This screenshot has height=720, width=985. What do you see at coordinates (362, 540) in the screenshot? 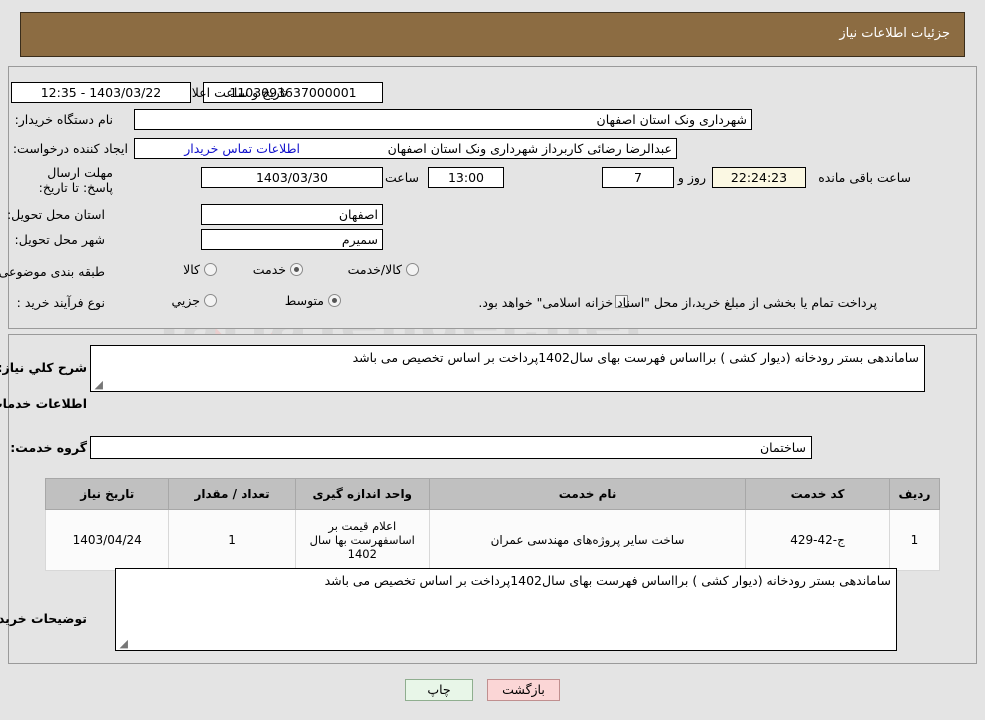
I see `cell-unit: اعلام قیمت بر اساسفهرست بها سال 1402` at bounding box center [362, 540].